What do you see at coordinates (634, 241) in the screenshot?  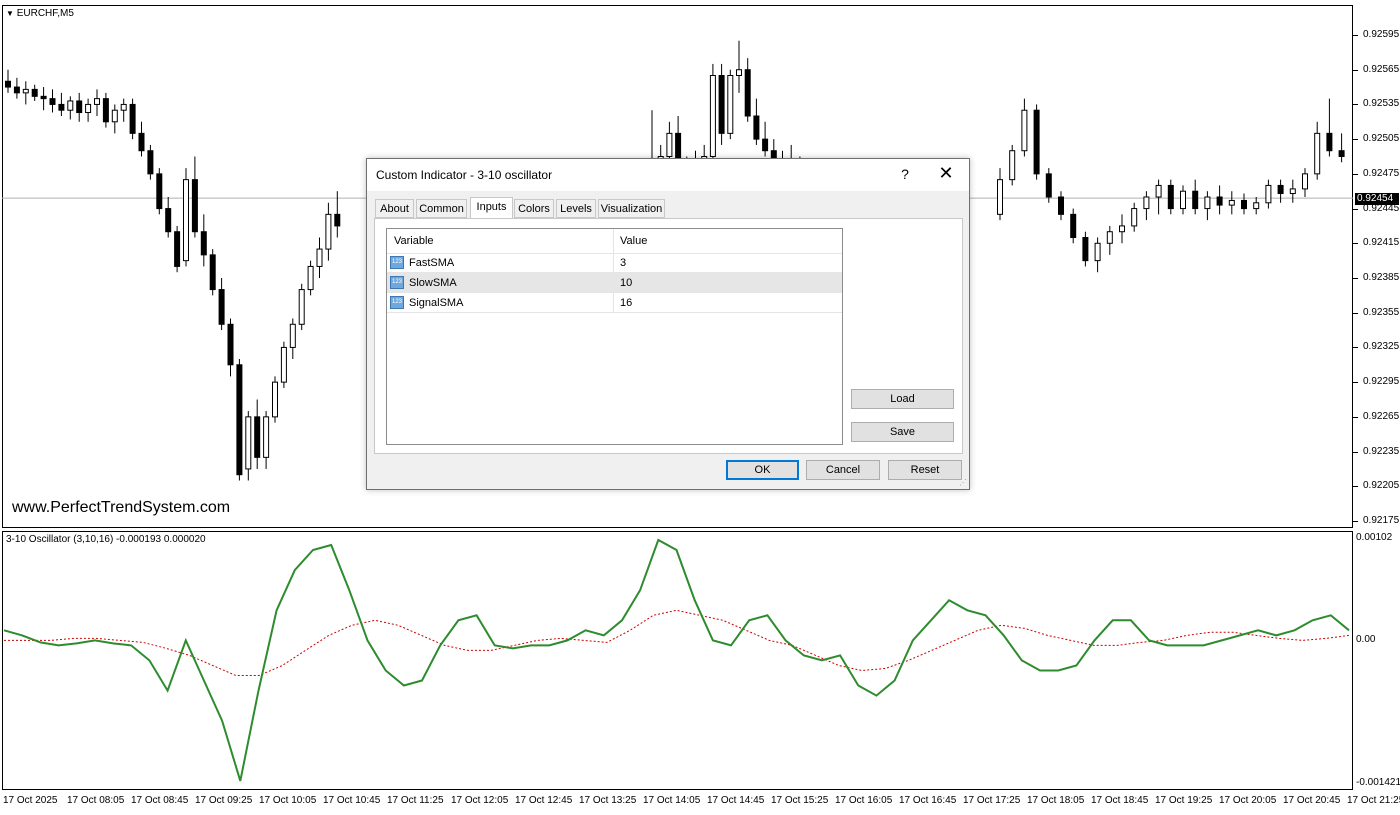 I see `column-value: Value` at bounding box center [634, 241].